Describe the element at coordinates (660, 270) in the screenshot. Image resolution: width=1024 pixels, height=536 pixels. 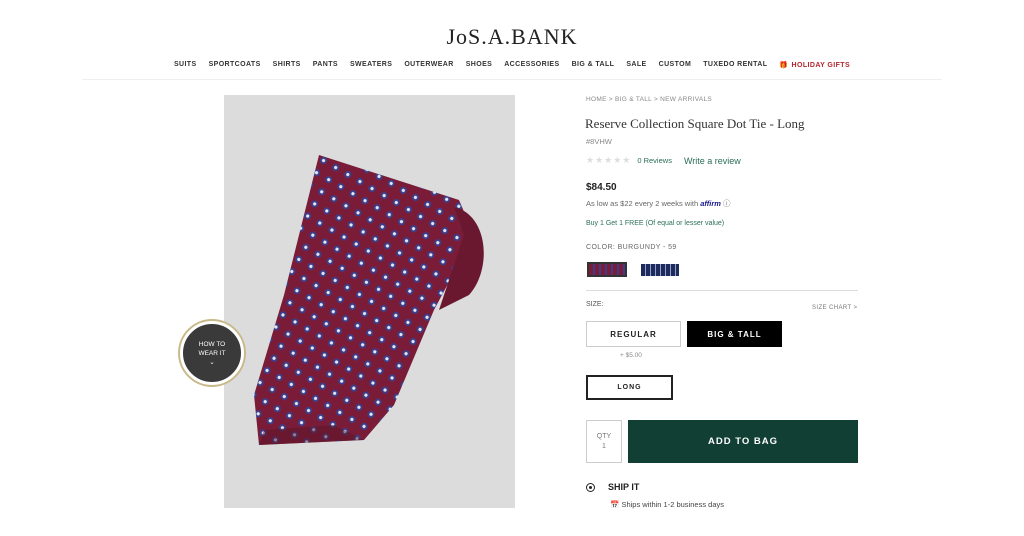
I see `color-swatch-navy` at that location.